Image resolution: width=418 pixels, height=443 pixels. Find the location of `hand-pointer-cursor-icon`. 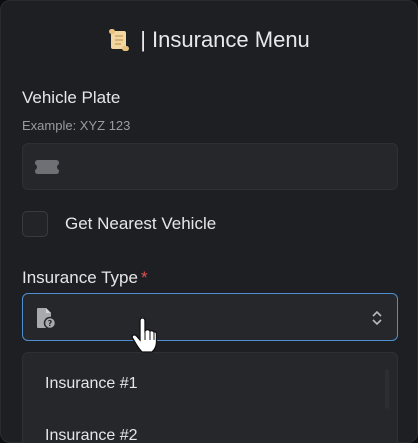

hand-pointer-cursor-icon is located at coordinates (144, 335).